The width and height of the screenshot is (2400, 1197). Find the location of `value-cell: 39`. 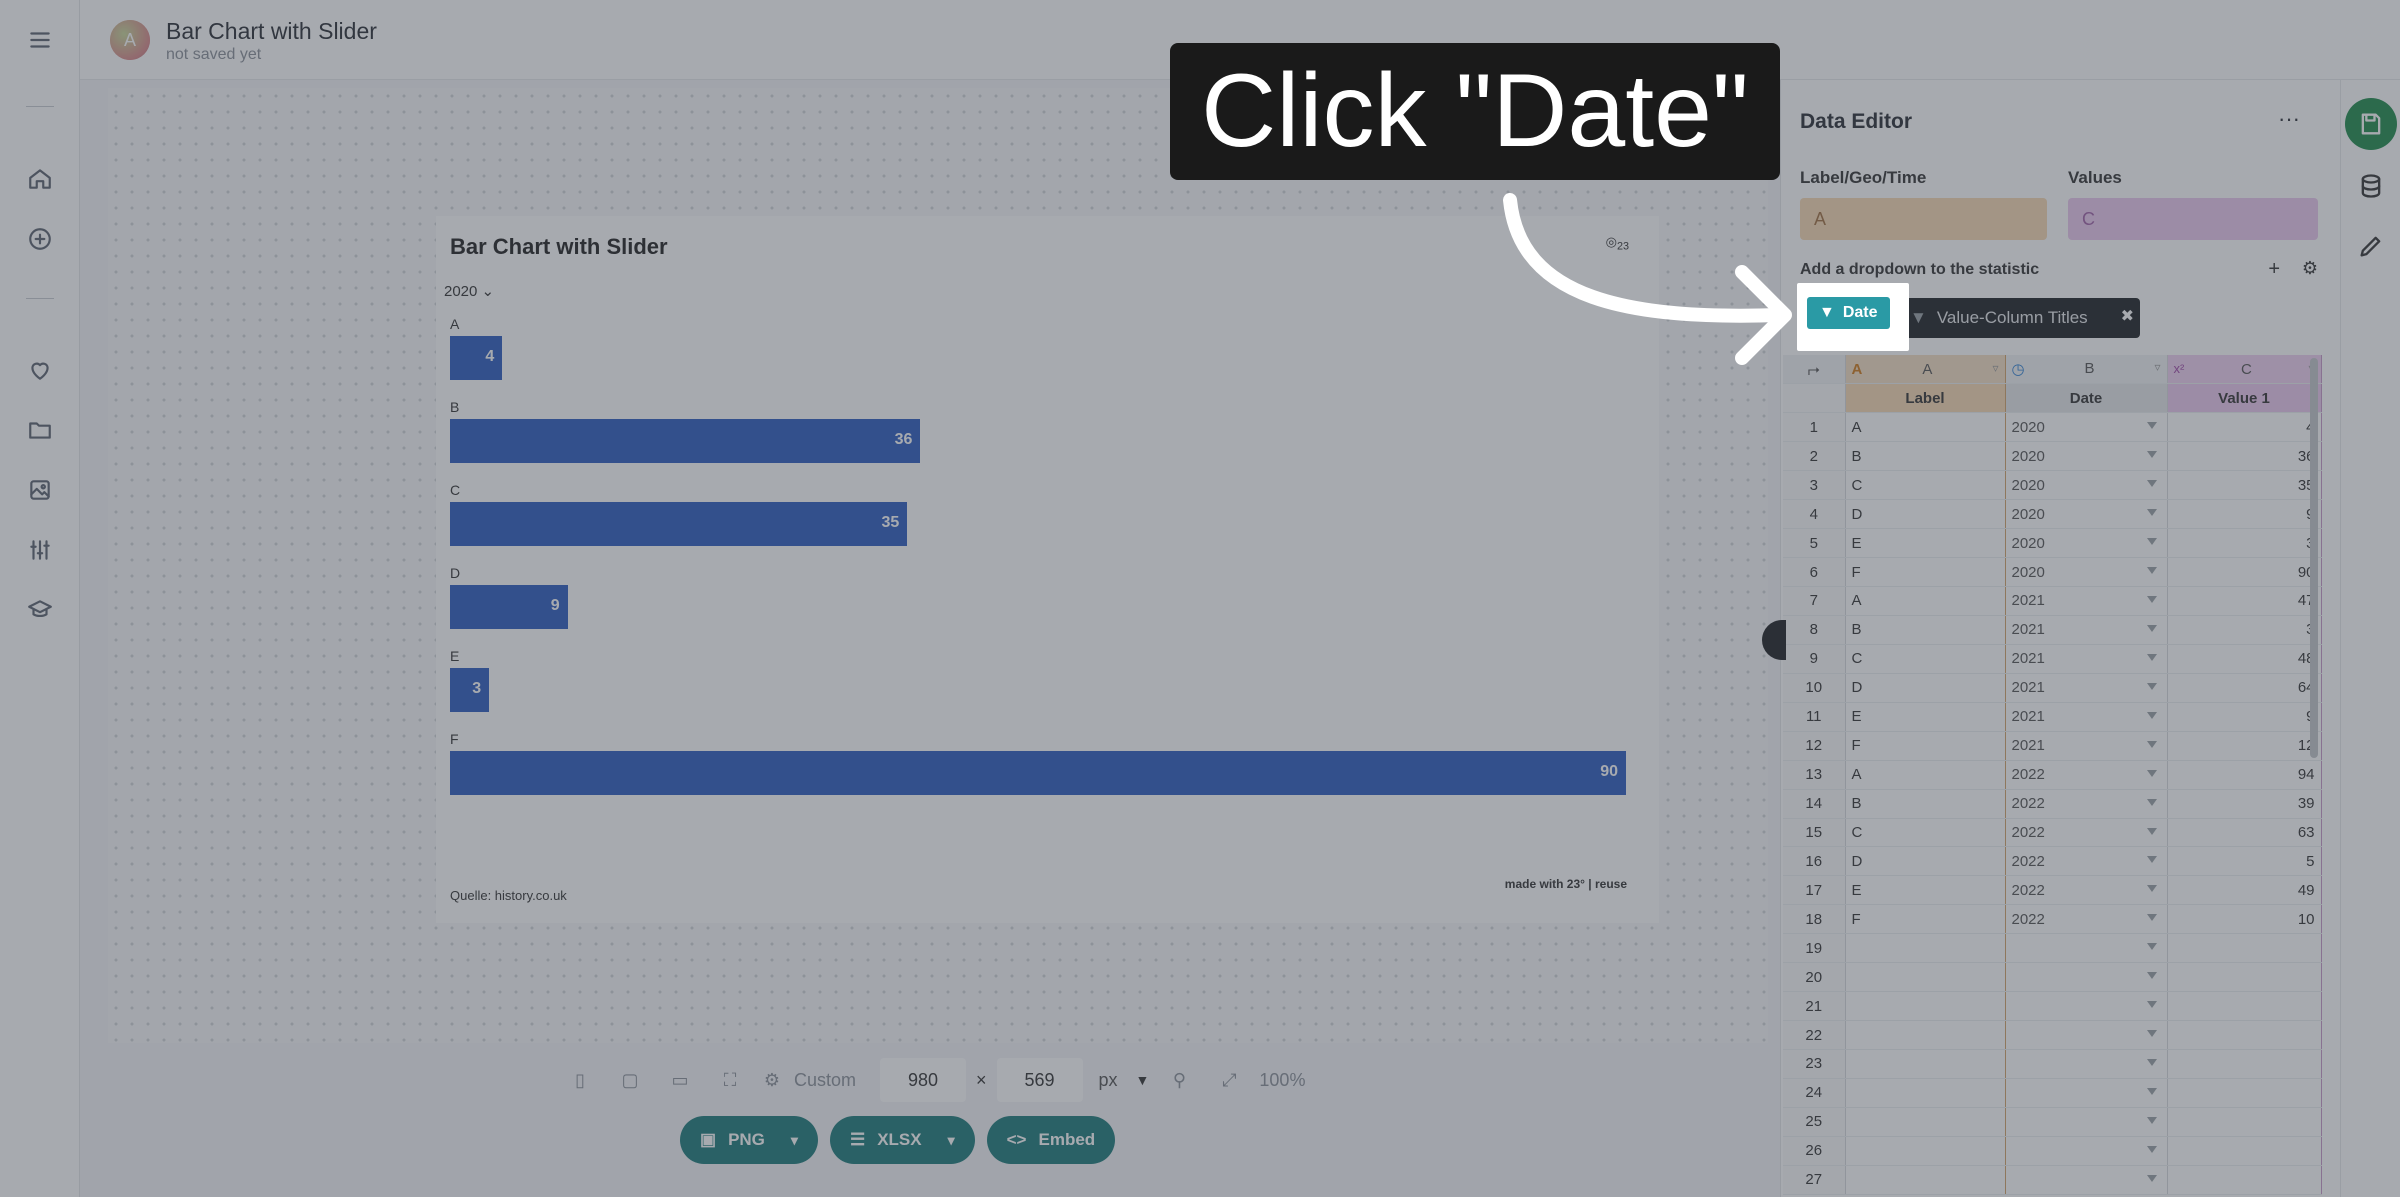

value-cell: 39 is located at coordinates (2244, 804).